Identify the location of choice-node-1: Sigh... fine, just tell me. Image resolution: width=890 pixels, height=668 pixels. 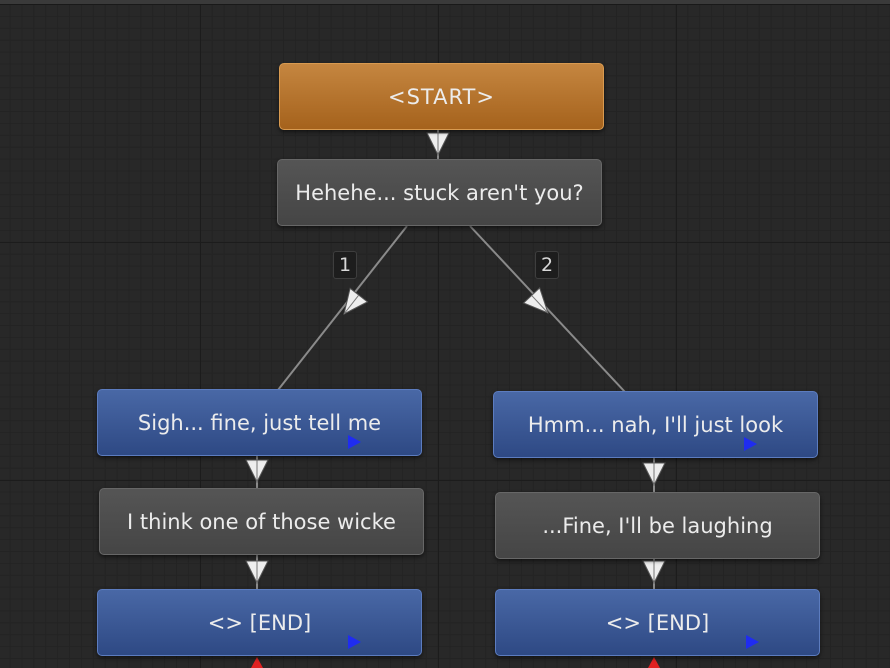
(259, 422).